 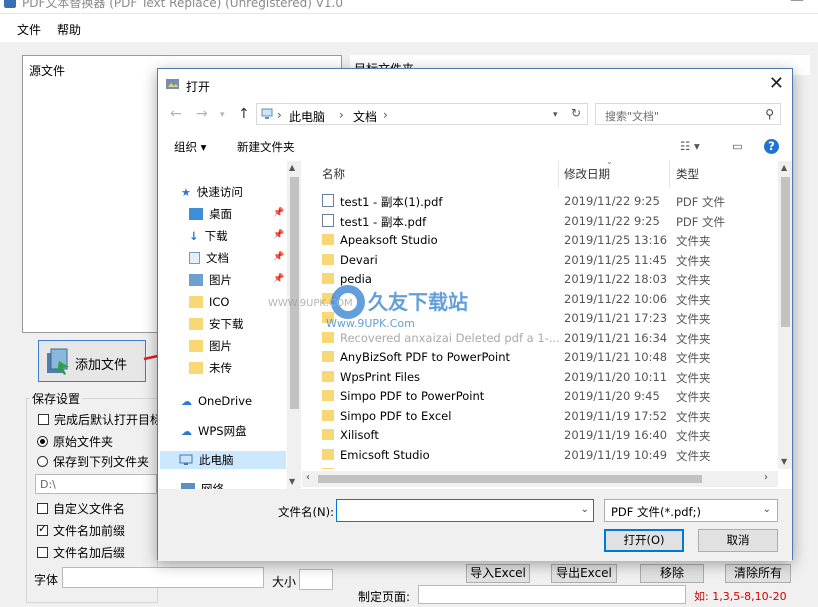 I want to click on nav-wps-drive: ☁ WPS网盘, so click(x=214, y=431).